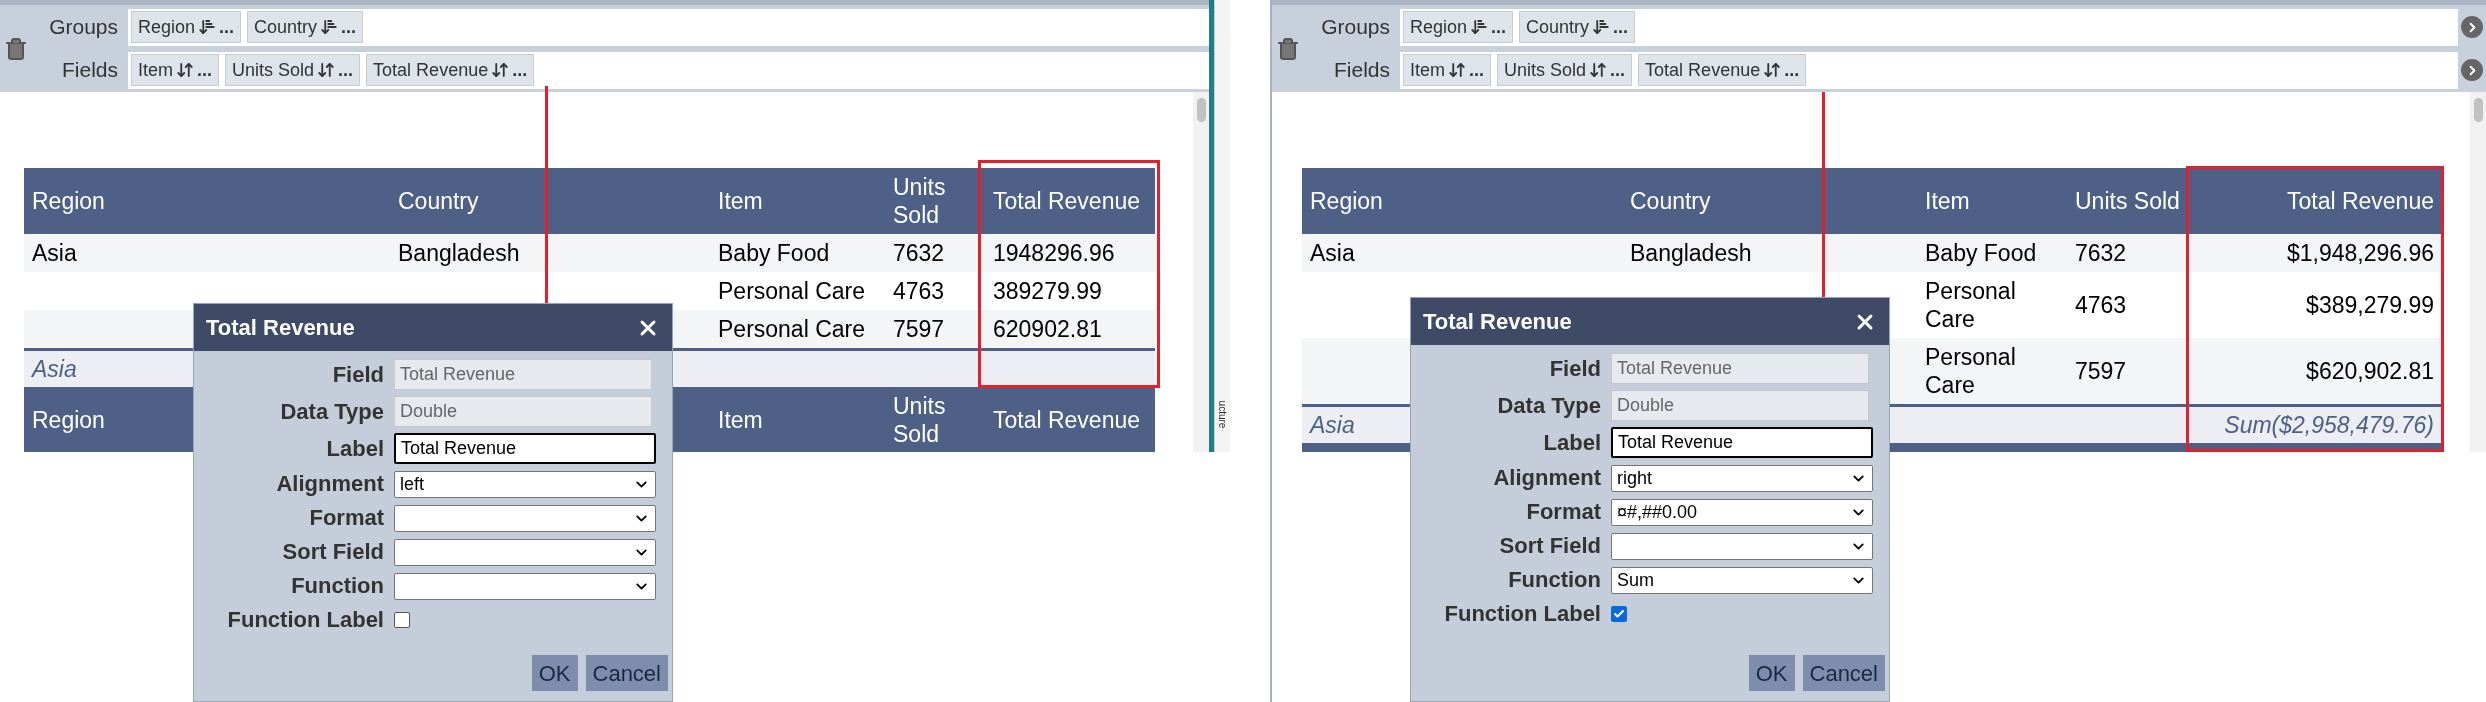 The height and width of the screenshot is (702, 2486). What do you see at coordinates (1439, 27) in the screenshot?
I see `chip-label: Region` at bounding box center [1439, 27].